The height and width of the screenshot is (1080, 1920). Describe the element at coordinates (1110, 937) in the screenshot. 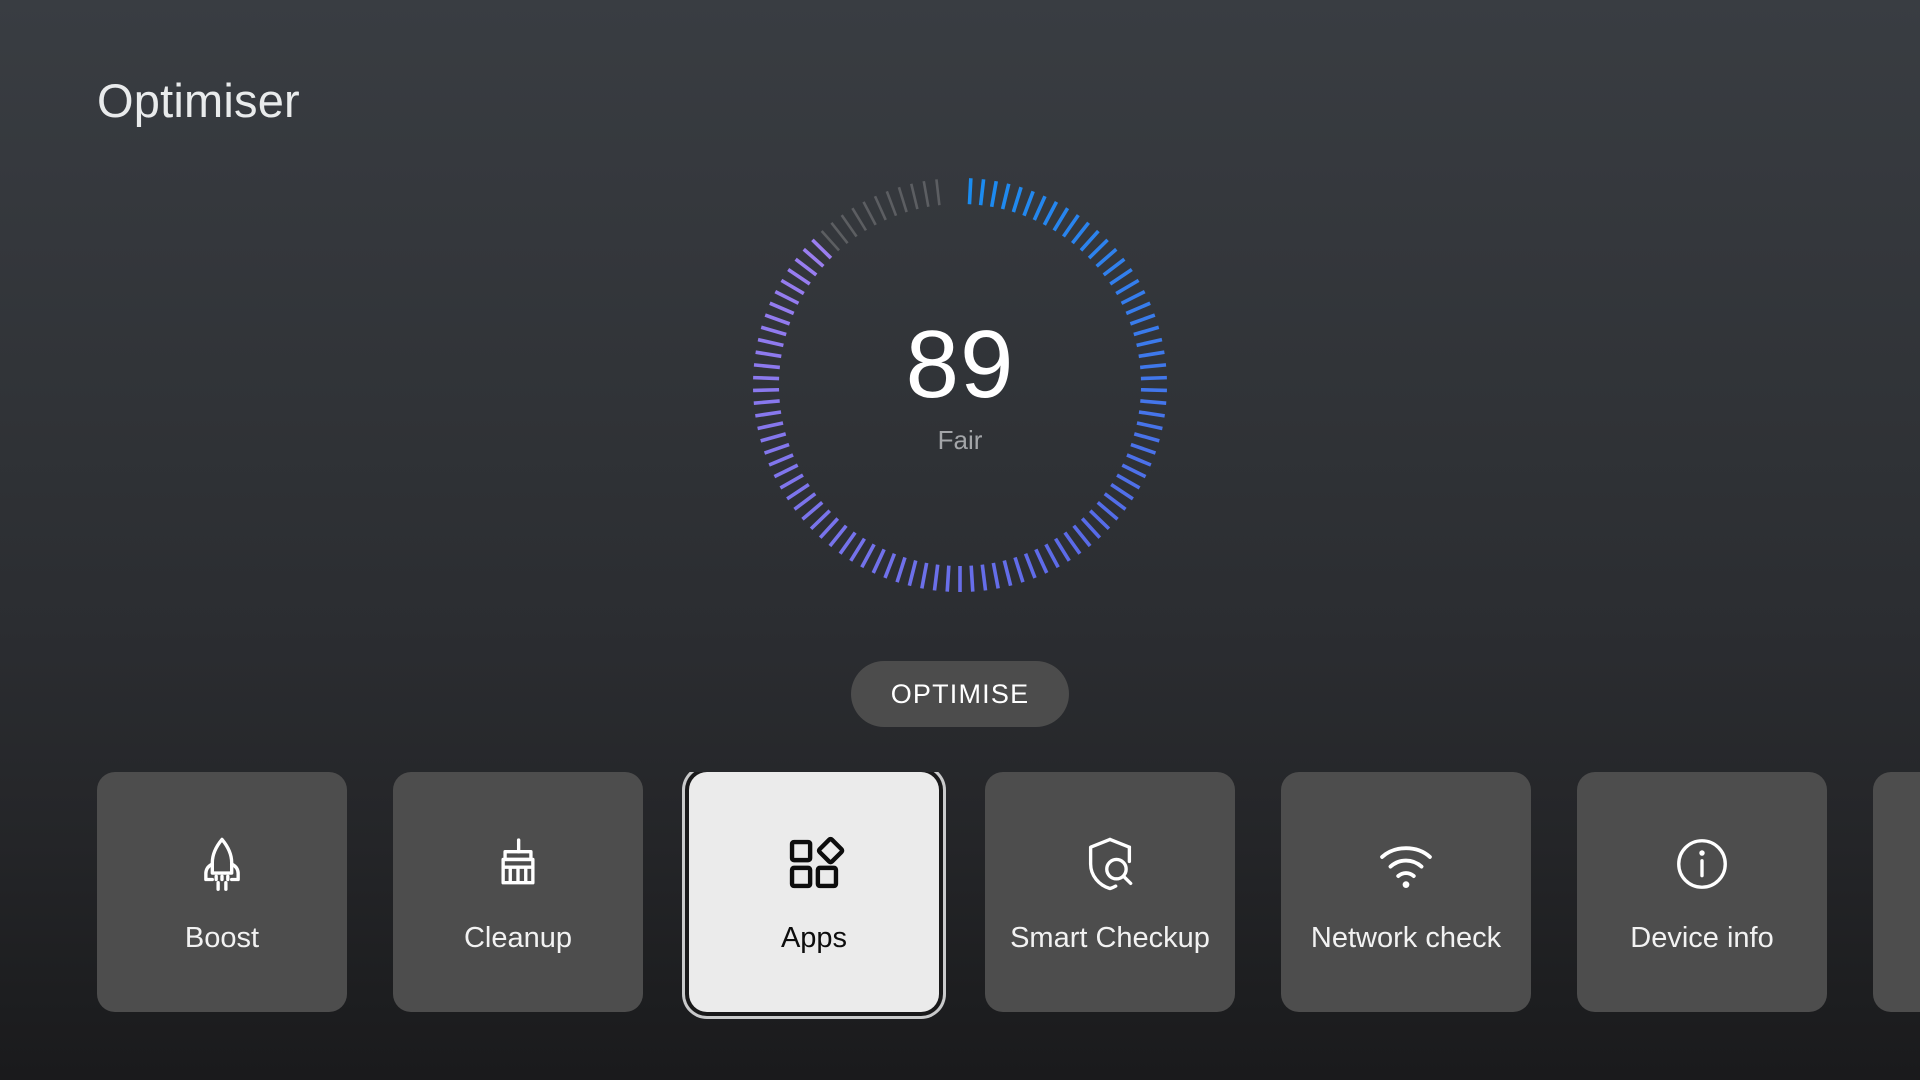

I see `tile-label: Smart Checkup` at that location.